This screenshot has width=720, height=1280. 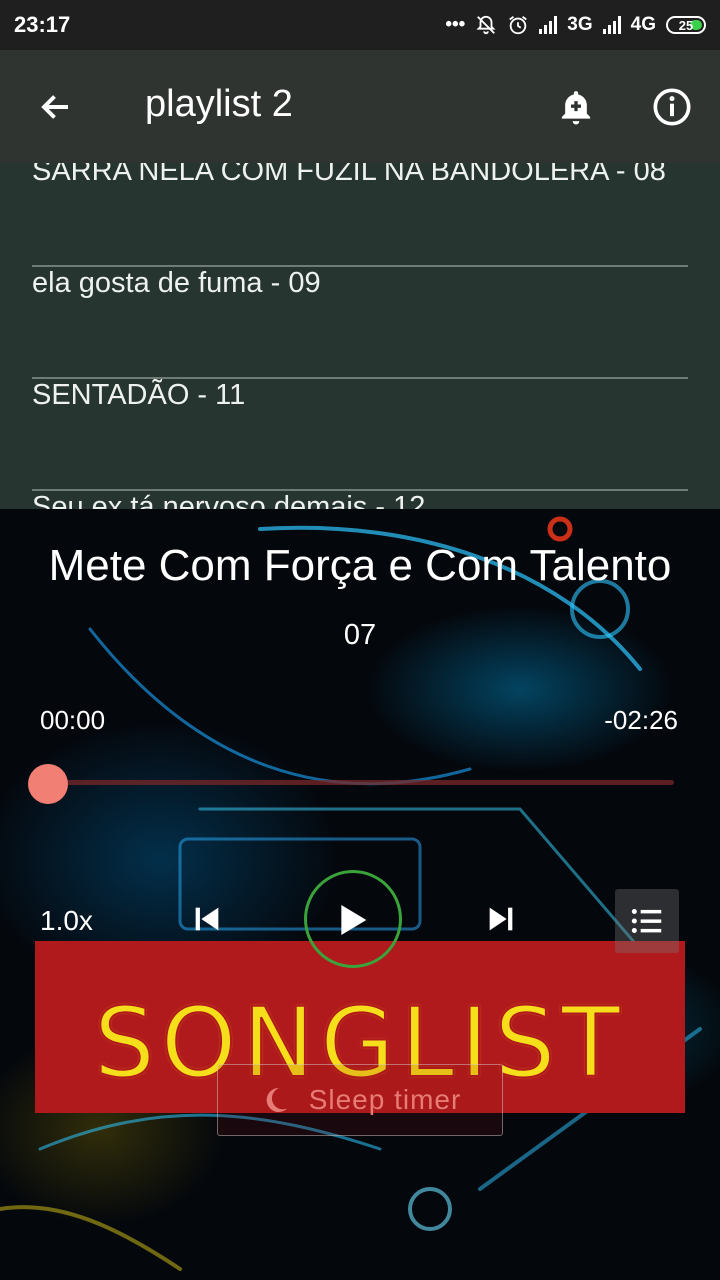 I want to click on list-item-label: ela gosta de fuma - 09, so click(x=176, y=283).